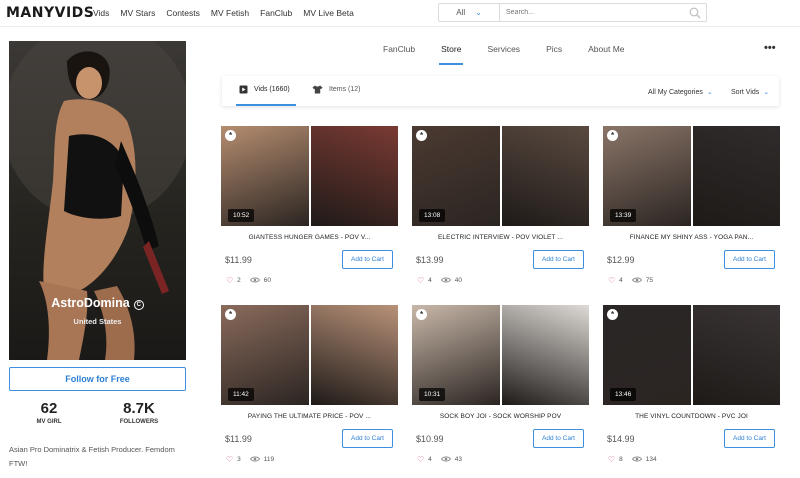 This screenshot has width=800, height=478. Describe the element at coordinates (239, 459) in the screenshot. I see `like-count: 3` at that location.